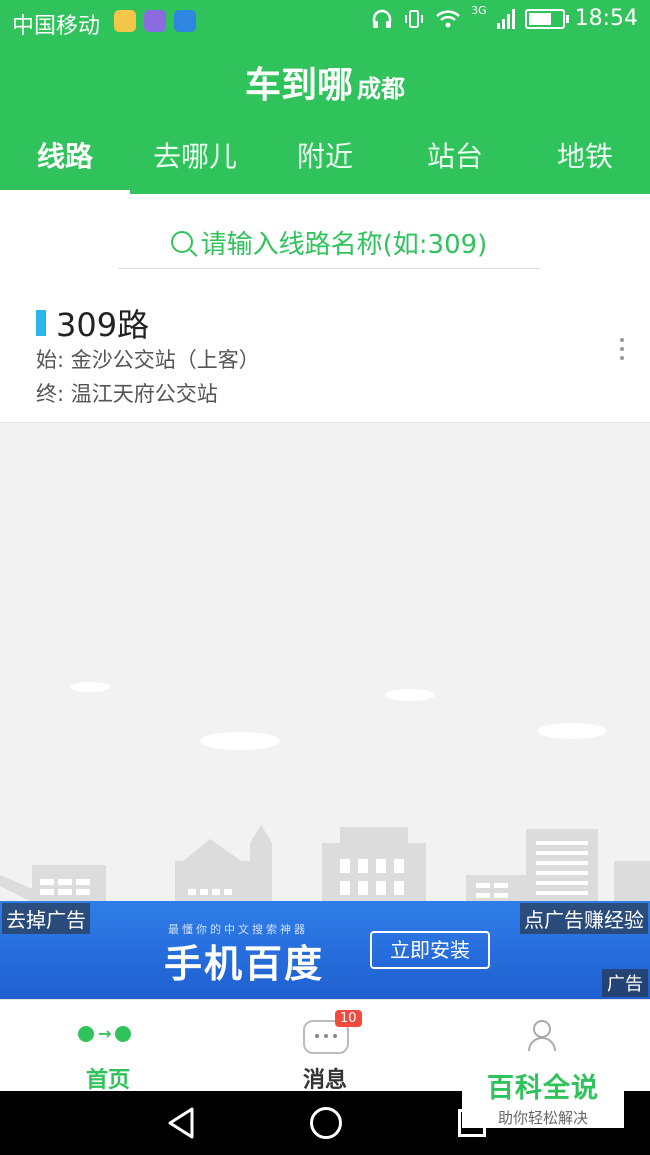 This screenshot has width=650, height=1155. I want to click on status-bar: 中国移动 3G 18:54, so click(325, 22).